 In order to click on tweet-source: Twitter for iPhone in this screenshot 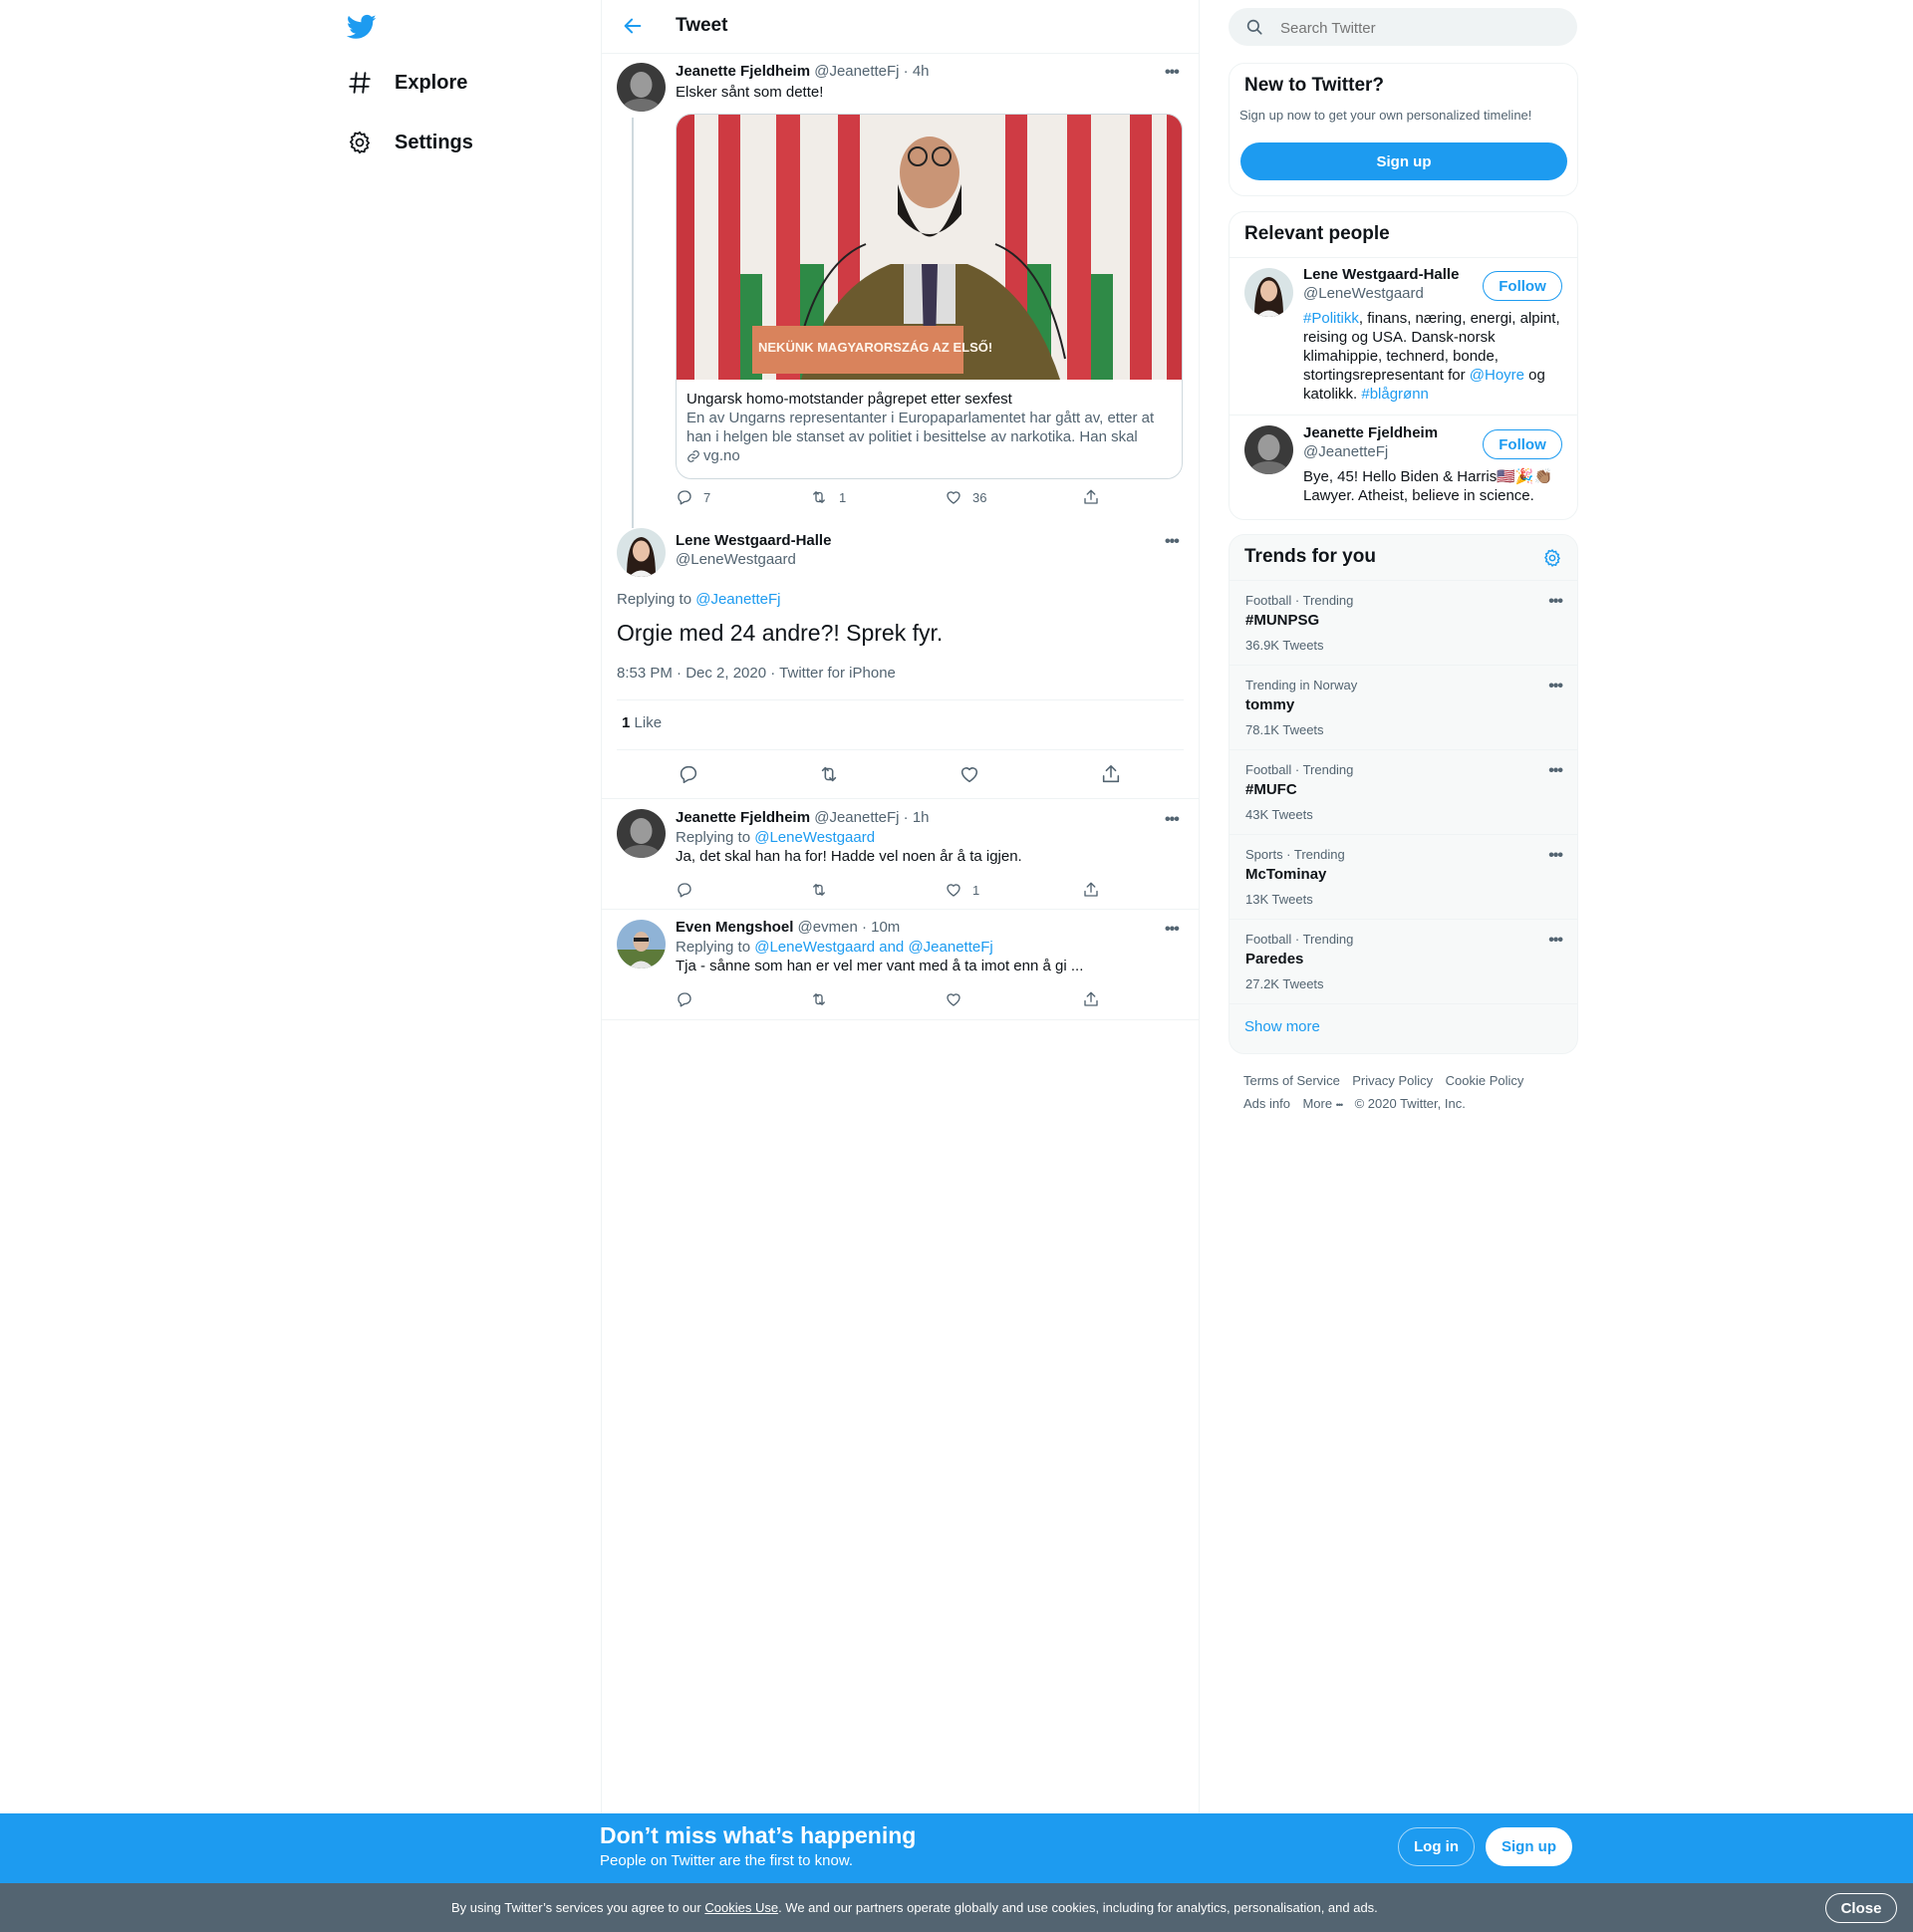, I will do `click(837, 673)`.